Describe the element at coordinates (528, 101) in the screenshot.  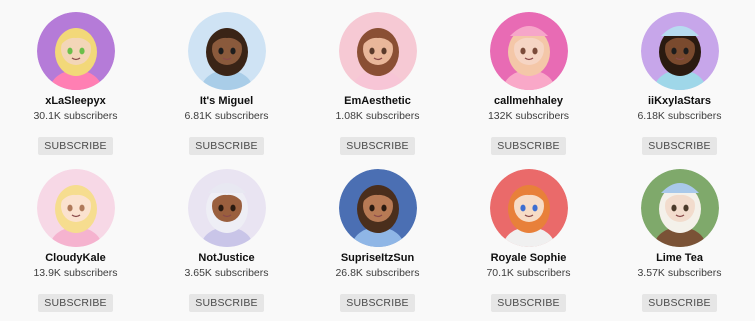
I see `channel-name: callmehhaley` at that location.